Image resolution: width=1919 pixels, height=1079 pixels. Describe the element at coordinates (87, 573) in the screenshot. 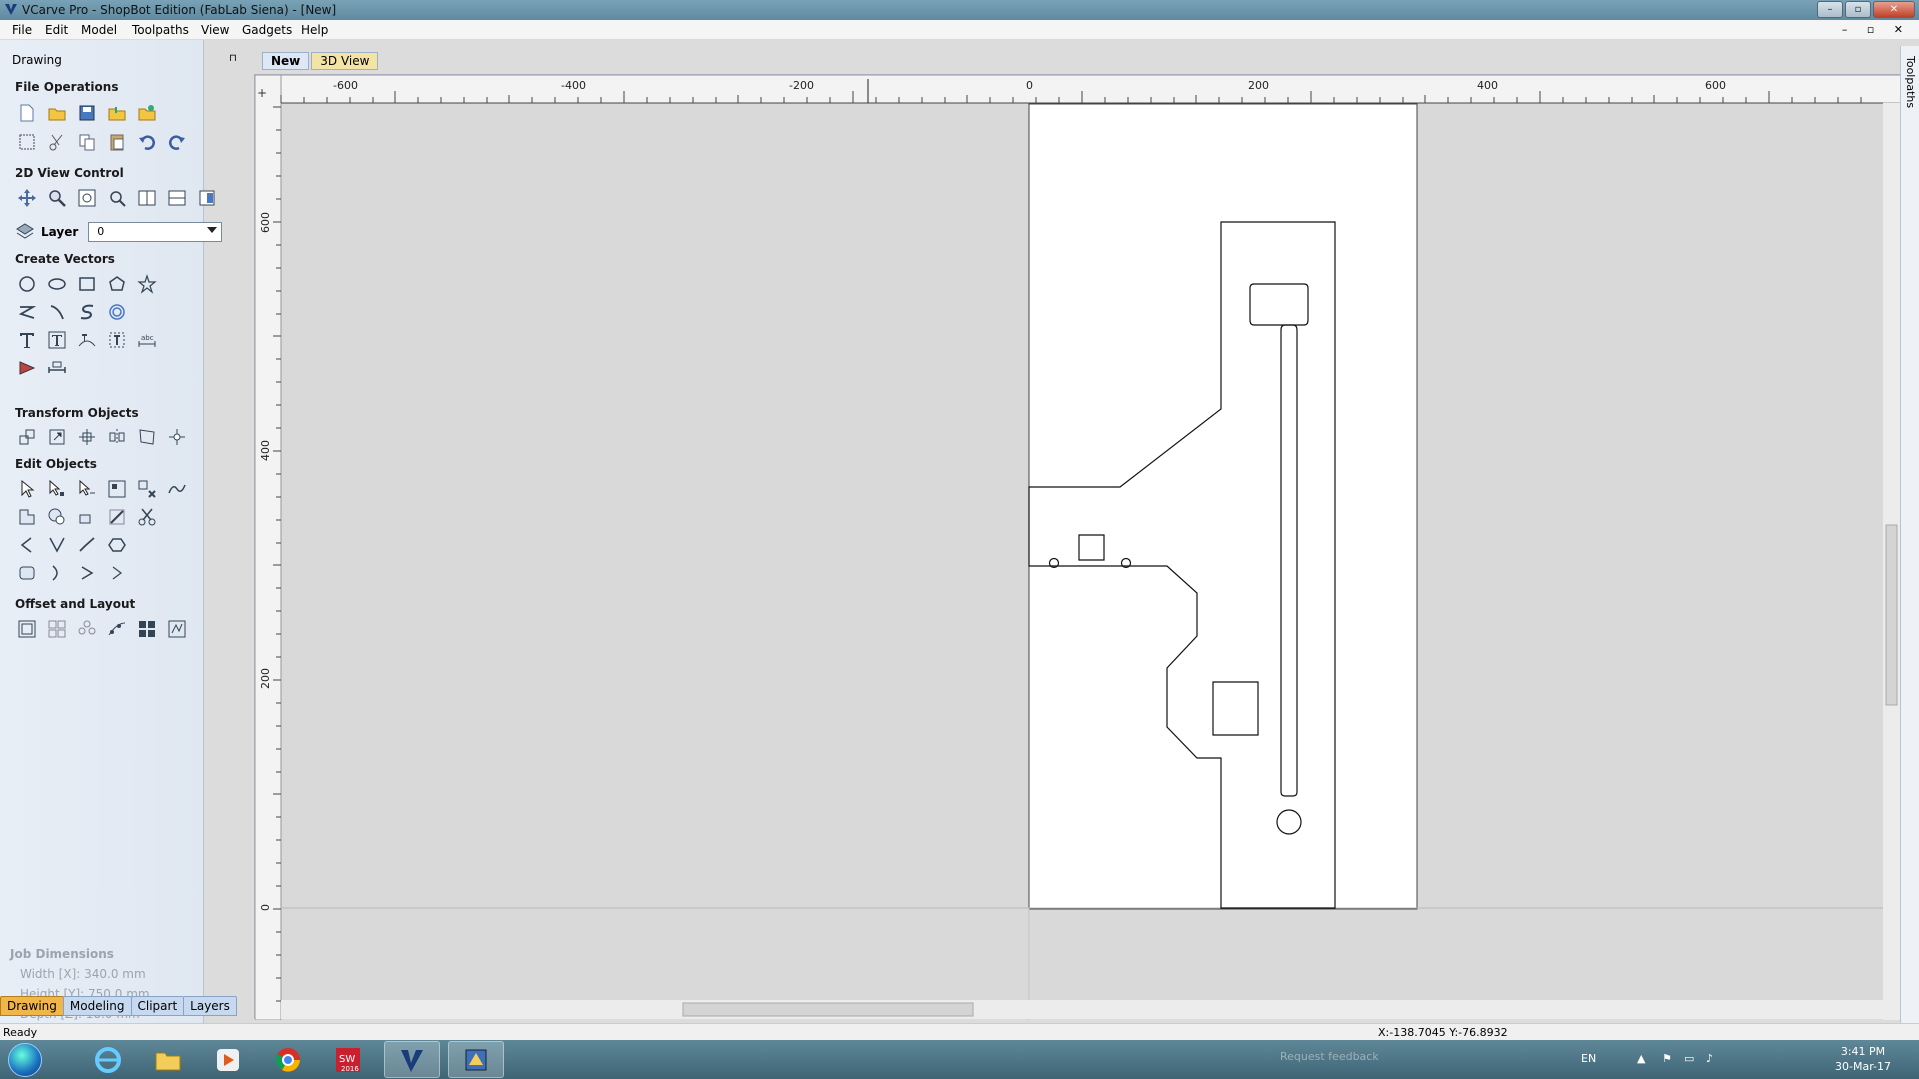

I see `flatten-icon` at that location.